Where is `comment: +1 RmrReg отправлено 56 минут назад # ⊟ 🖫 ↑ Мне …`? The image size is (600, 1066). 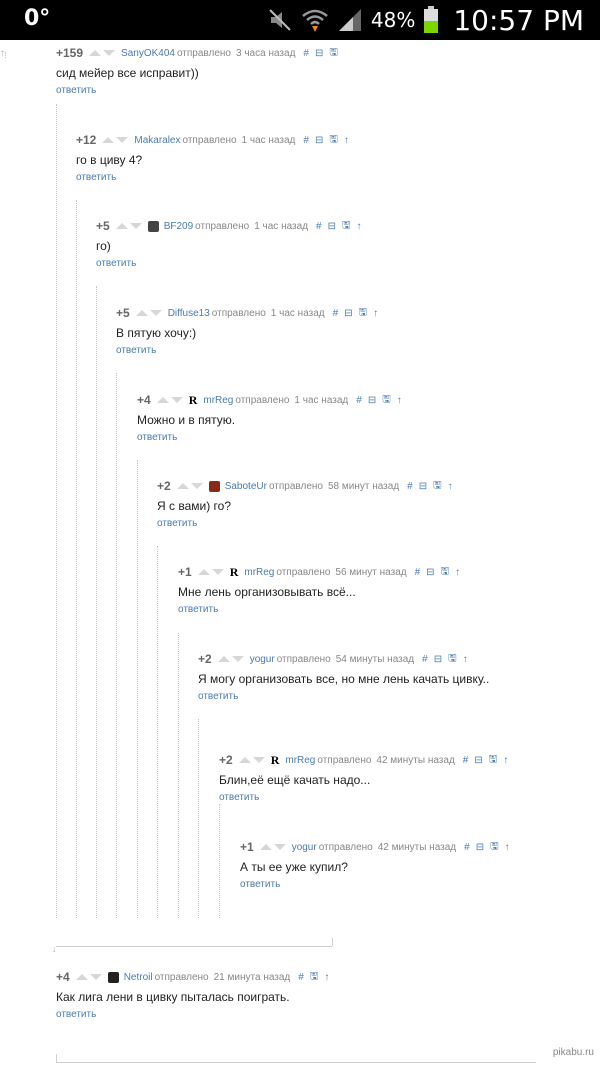
comment: +1 RmrReg отправлено 56 минут назад # ⊟ 🖫 ↑ Мне … is located at coordinates (328, 589).